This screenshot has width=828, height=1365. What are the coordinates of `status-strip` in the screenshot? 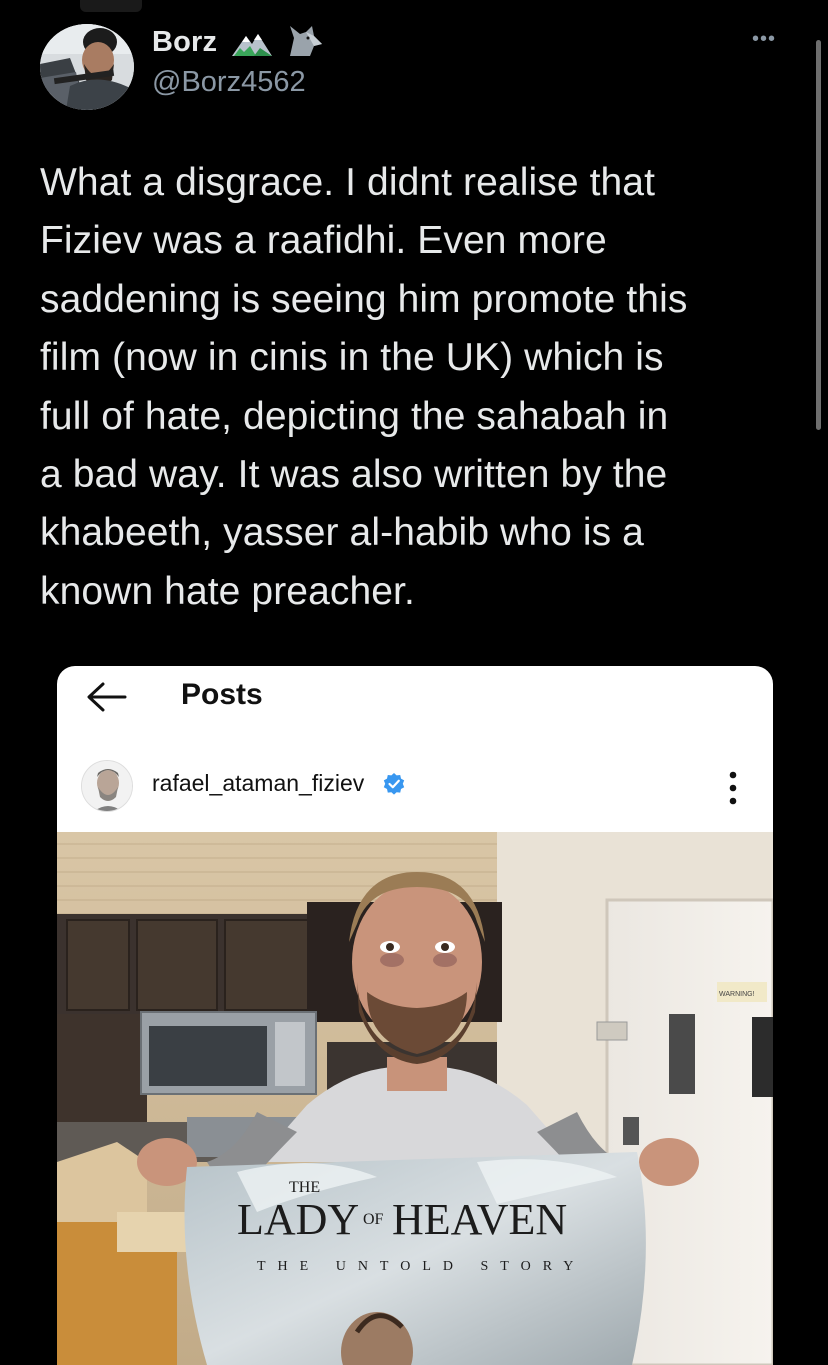 It's located at (414, 11).